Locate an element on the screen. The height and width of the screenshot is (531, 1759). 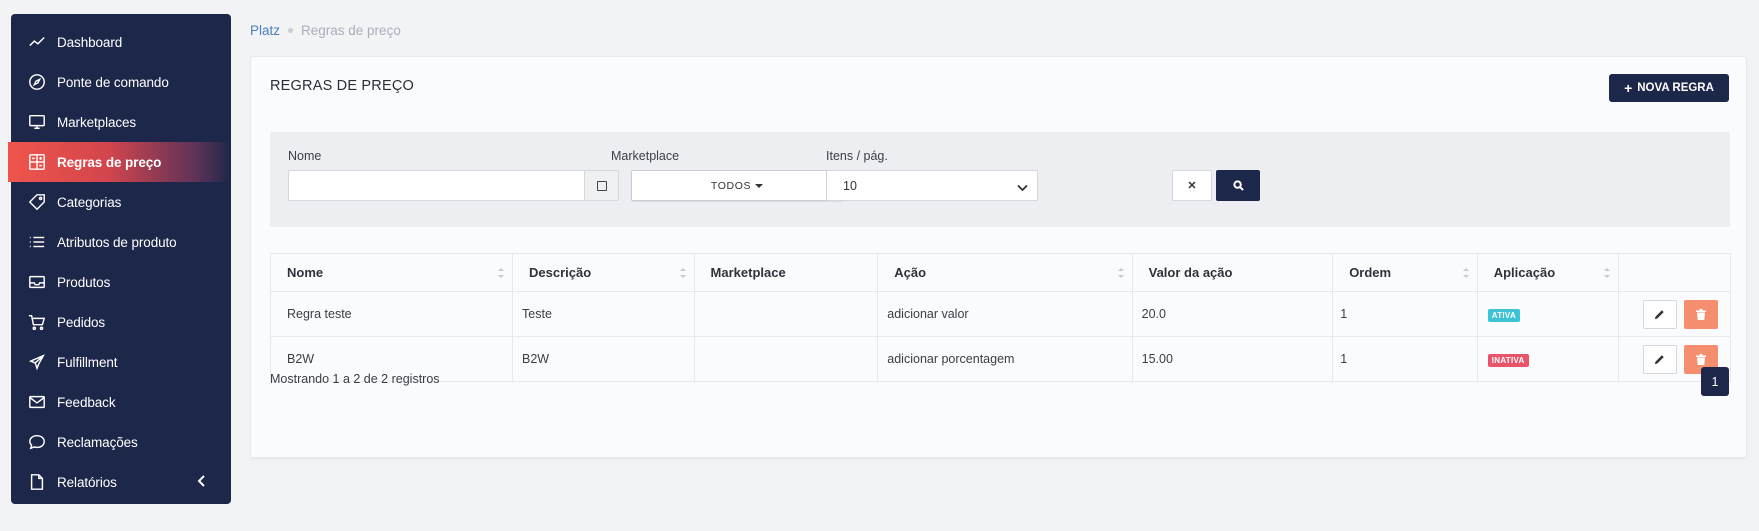
cart-icon is located at coordinates (37, 322).